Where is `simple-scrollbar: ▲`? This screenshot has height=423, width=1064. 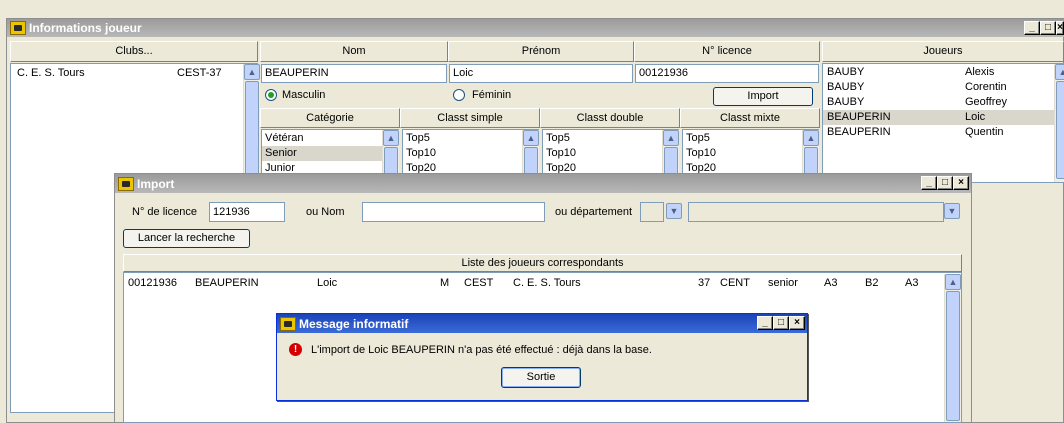 simple-scrollbar: ▲ is located at coordinates (530, 154).